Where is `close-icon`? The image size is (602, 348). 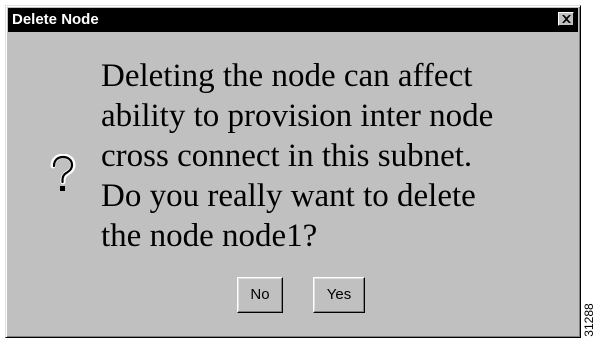 close-icon is located at coordinates (566, 19).